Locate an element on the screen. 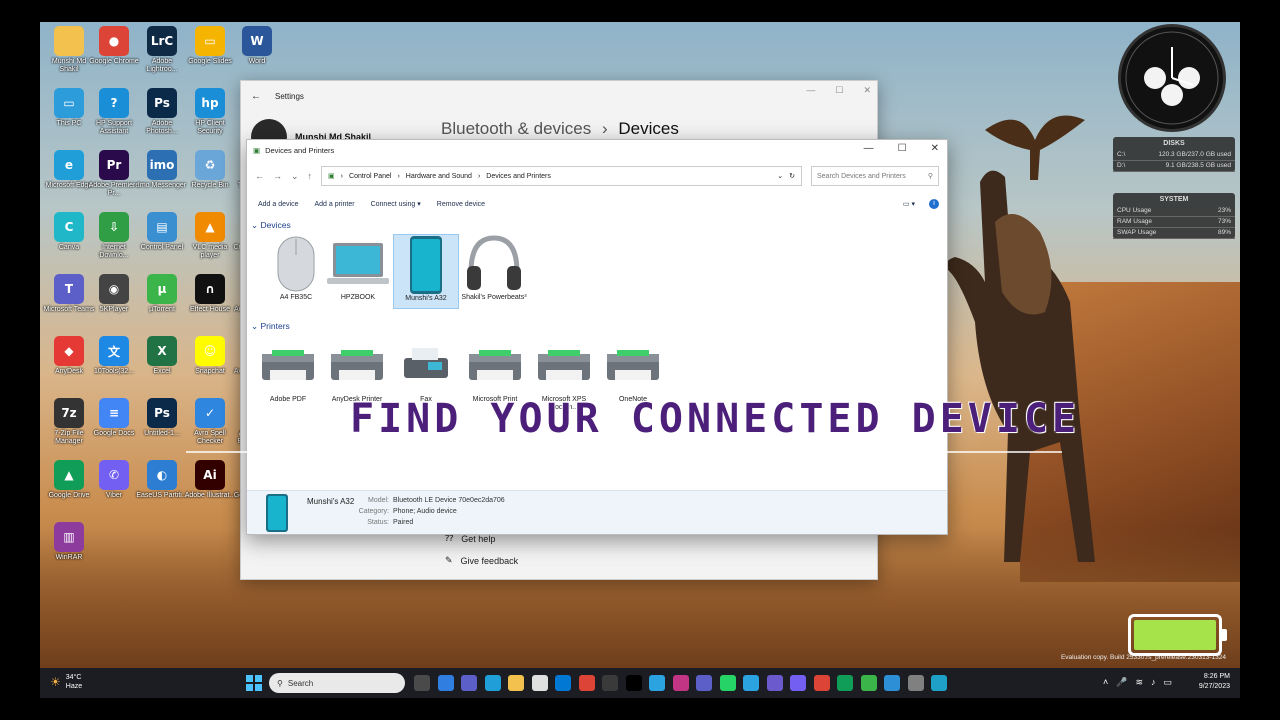 Image resolution: width=1280 pixels, height=720 pixels. desktop-icon: ♻ Recycle Bin is located at coordinates (210, 170).